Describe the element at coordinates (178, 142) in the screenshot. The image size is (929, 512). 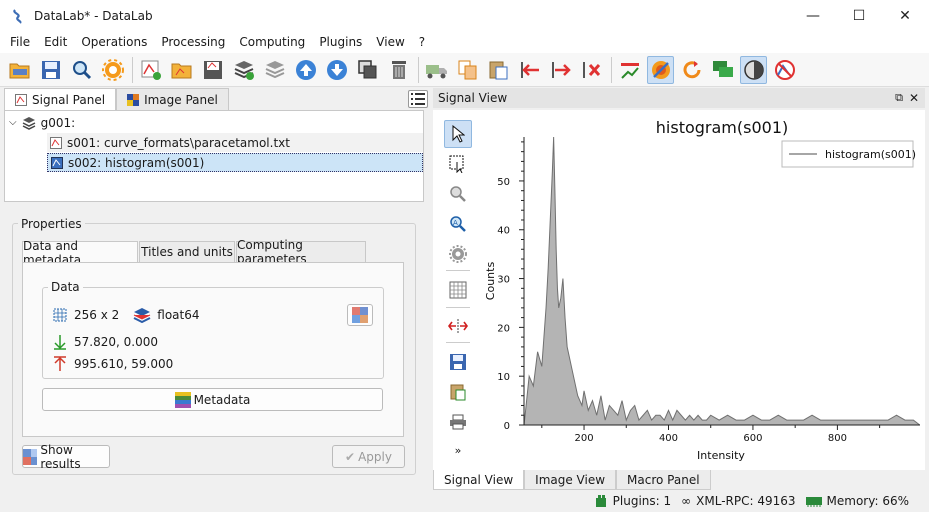
I see `tree-item-label: s001: curve_formats\paracetamol.txt` at that location.